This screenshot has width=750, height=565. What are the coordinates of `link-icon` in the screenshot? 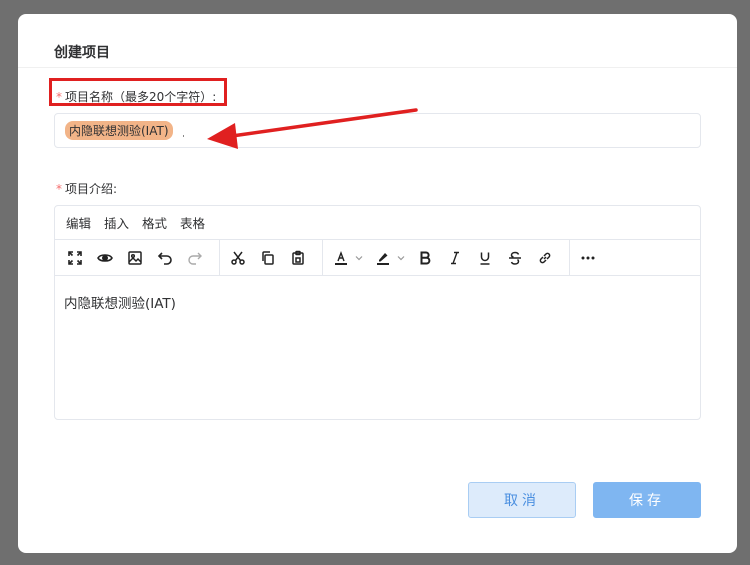 It's located at (545, 258).